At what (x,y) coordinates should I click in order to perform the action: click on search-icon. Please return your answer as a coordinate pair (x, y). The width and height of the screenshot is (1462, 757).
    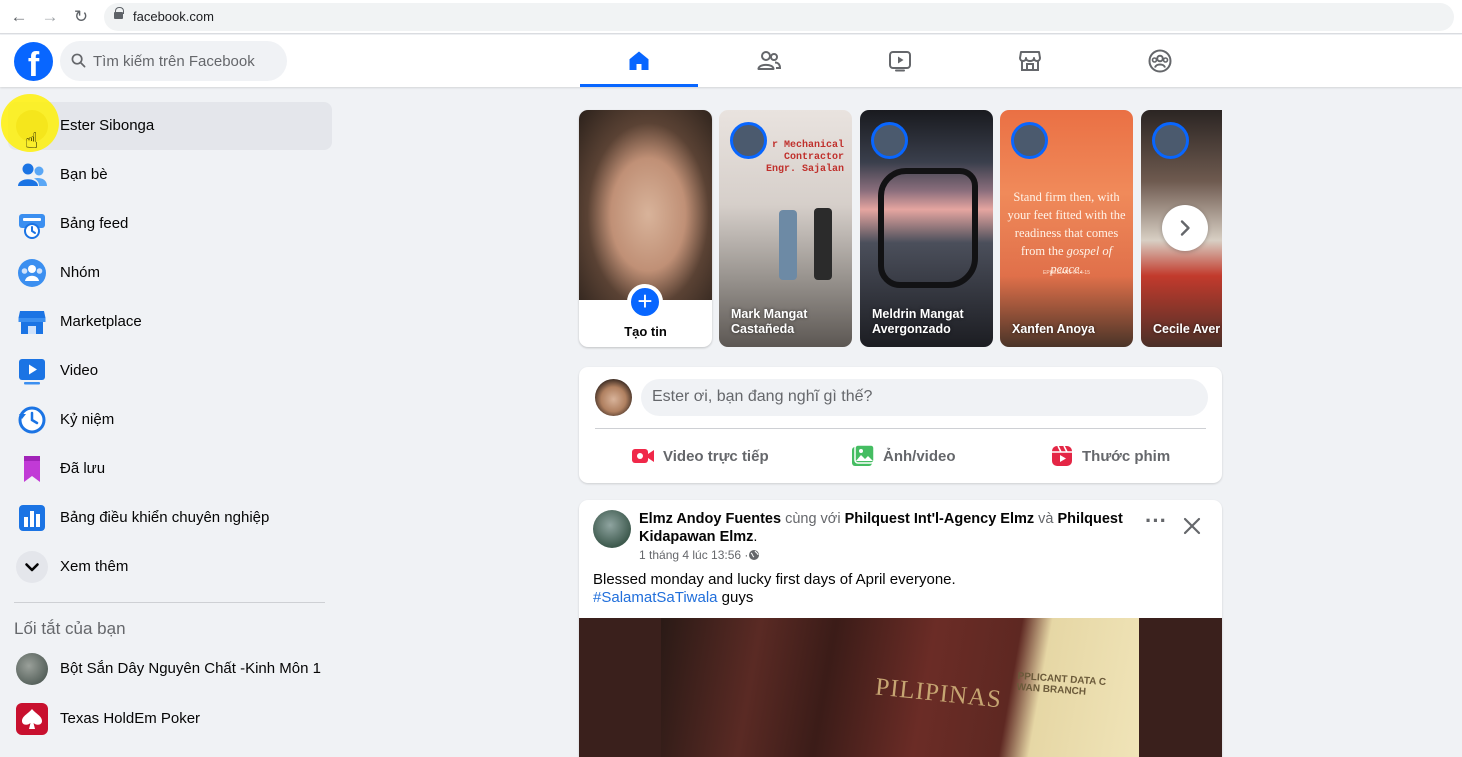
    Looking at the image, I should click on (78, 60).